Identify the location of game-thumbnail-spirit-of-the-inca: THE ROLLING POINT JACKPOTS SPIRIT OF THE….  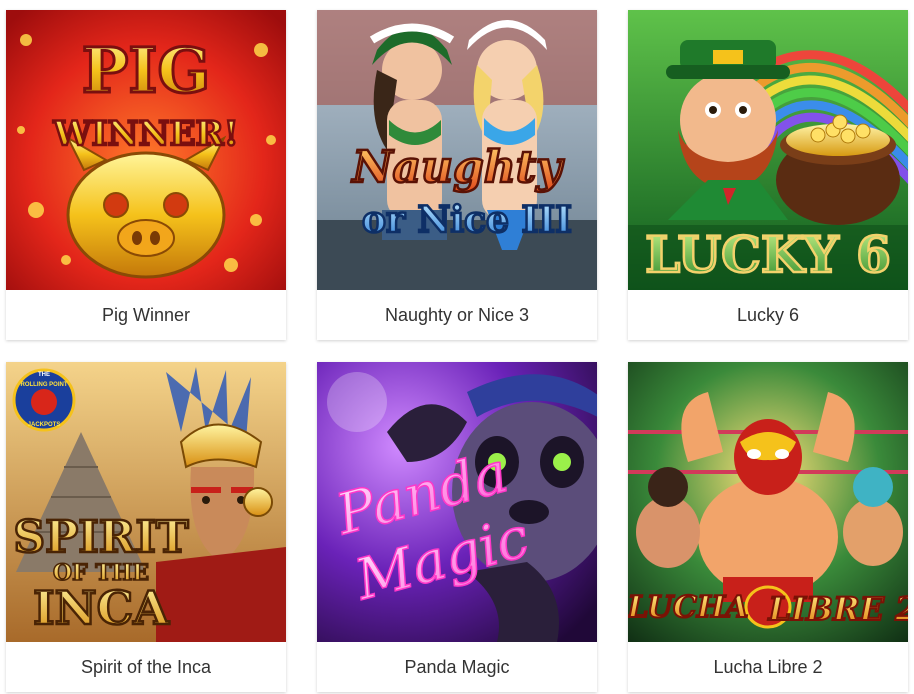
(146, 502).